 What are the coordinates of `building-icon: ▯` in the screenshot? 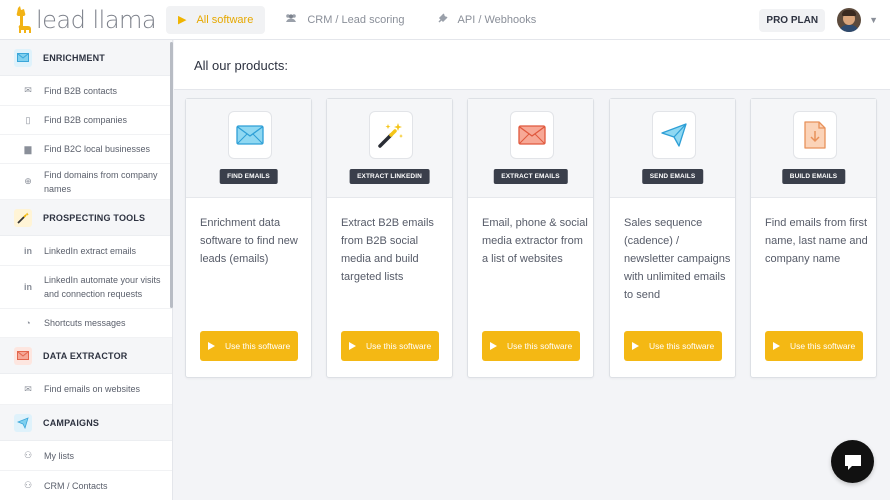 It's located at (28, 119).